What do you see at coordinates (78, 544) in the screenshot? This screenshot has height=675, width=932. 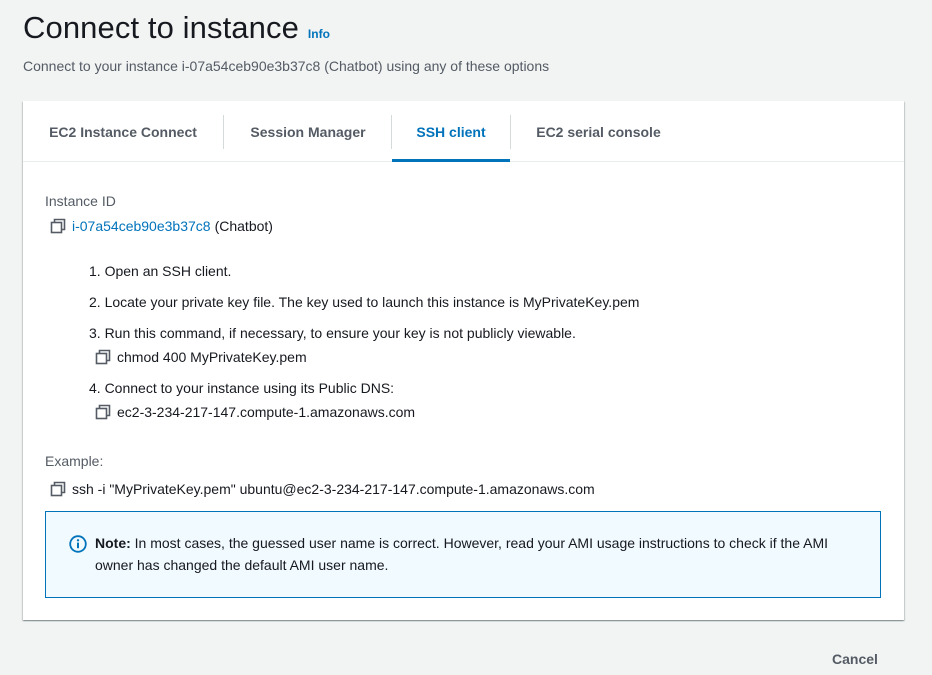 I see `info-circle-icon` at bounding box center [78, 544].